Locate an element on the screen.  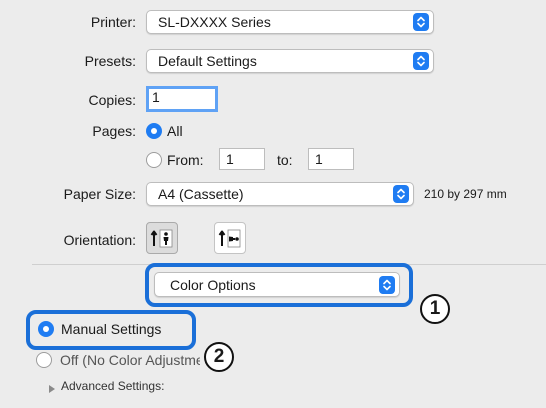
pages-from-radio is located at coordinates (154, 160).